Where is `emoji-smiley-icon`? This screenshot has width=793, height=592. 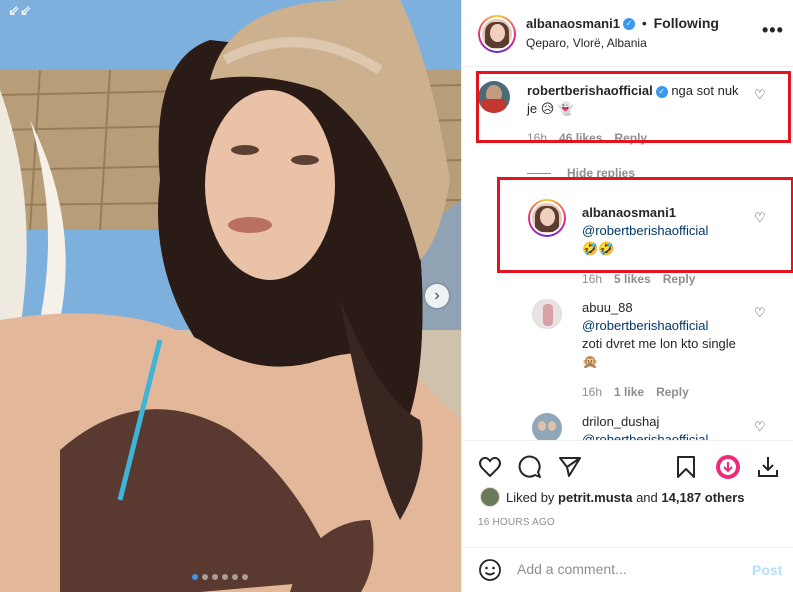
emoji-smiley-icon is located at coordinates (490, 570).